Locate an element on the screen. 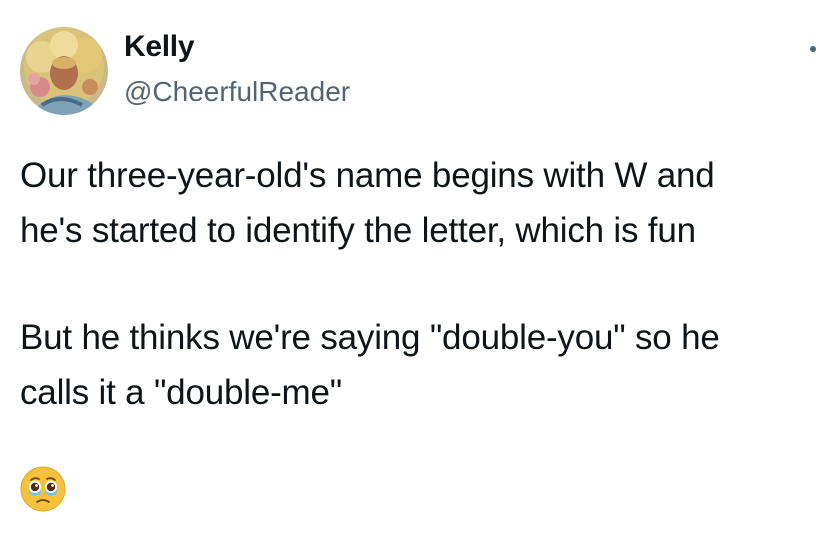 The width and height of the screenshot is (816, 542). more-dot is located at coordinates (813, 49).